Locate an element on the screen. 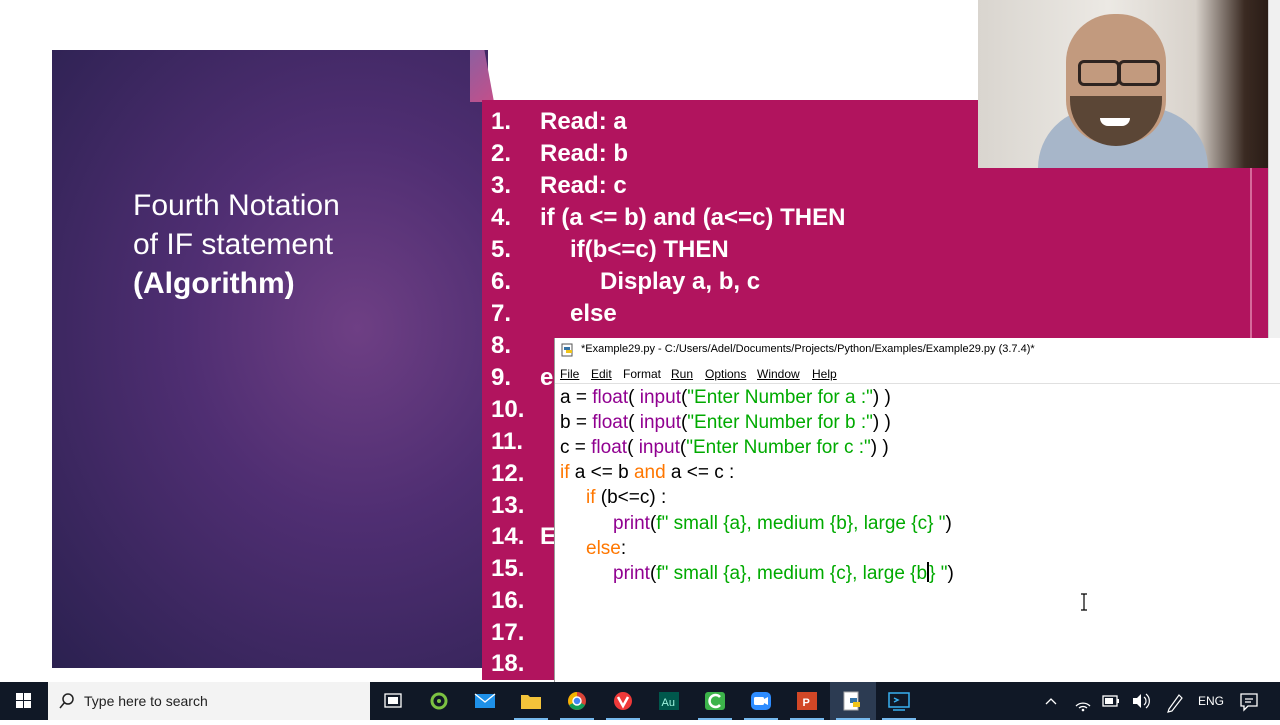  taskbar-camtasia is located at coordinates (715, 701).